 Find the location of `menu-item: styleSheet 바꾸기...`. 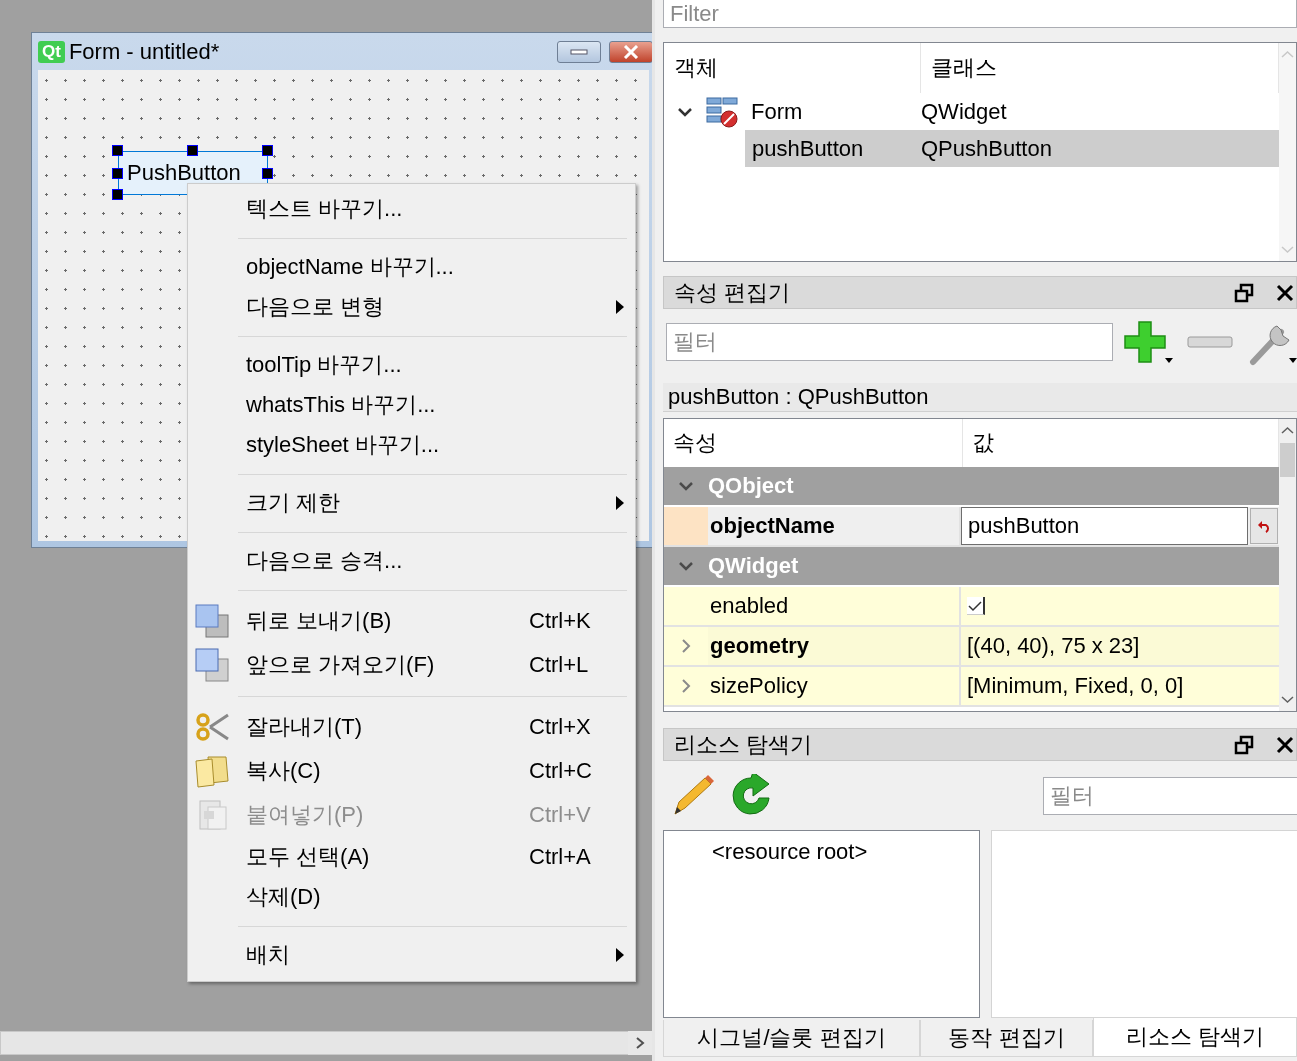

menu-item: styleSheet 바꾸기... is located at coordinates (411, 445).